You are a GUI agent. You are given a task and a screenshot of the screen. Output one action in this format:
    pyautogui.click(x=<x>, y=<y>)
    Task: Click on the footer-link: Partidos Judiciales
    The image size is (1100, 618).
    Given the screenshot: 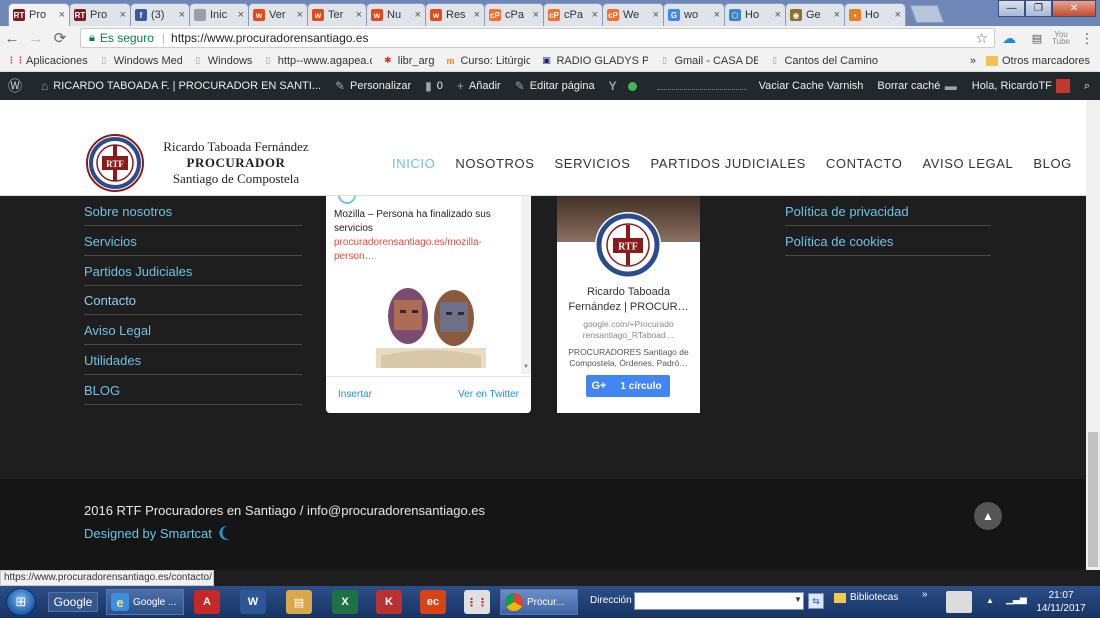 What is the action you would take?
    pyautogui.click(x=193, y=271)
    